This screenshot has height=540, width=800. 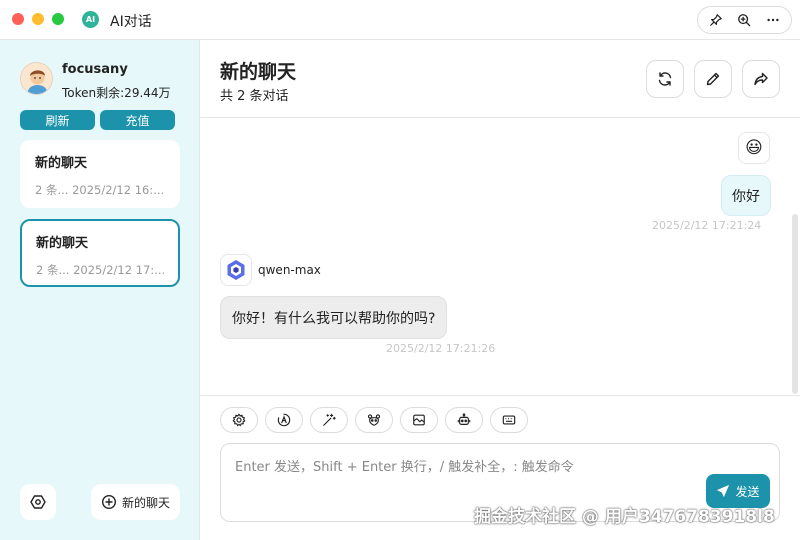 I want to click on more-button, so click(x=773, y=20).